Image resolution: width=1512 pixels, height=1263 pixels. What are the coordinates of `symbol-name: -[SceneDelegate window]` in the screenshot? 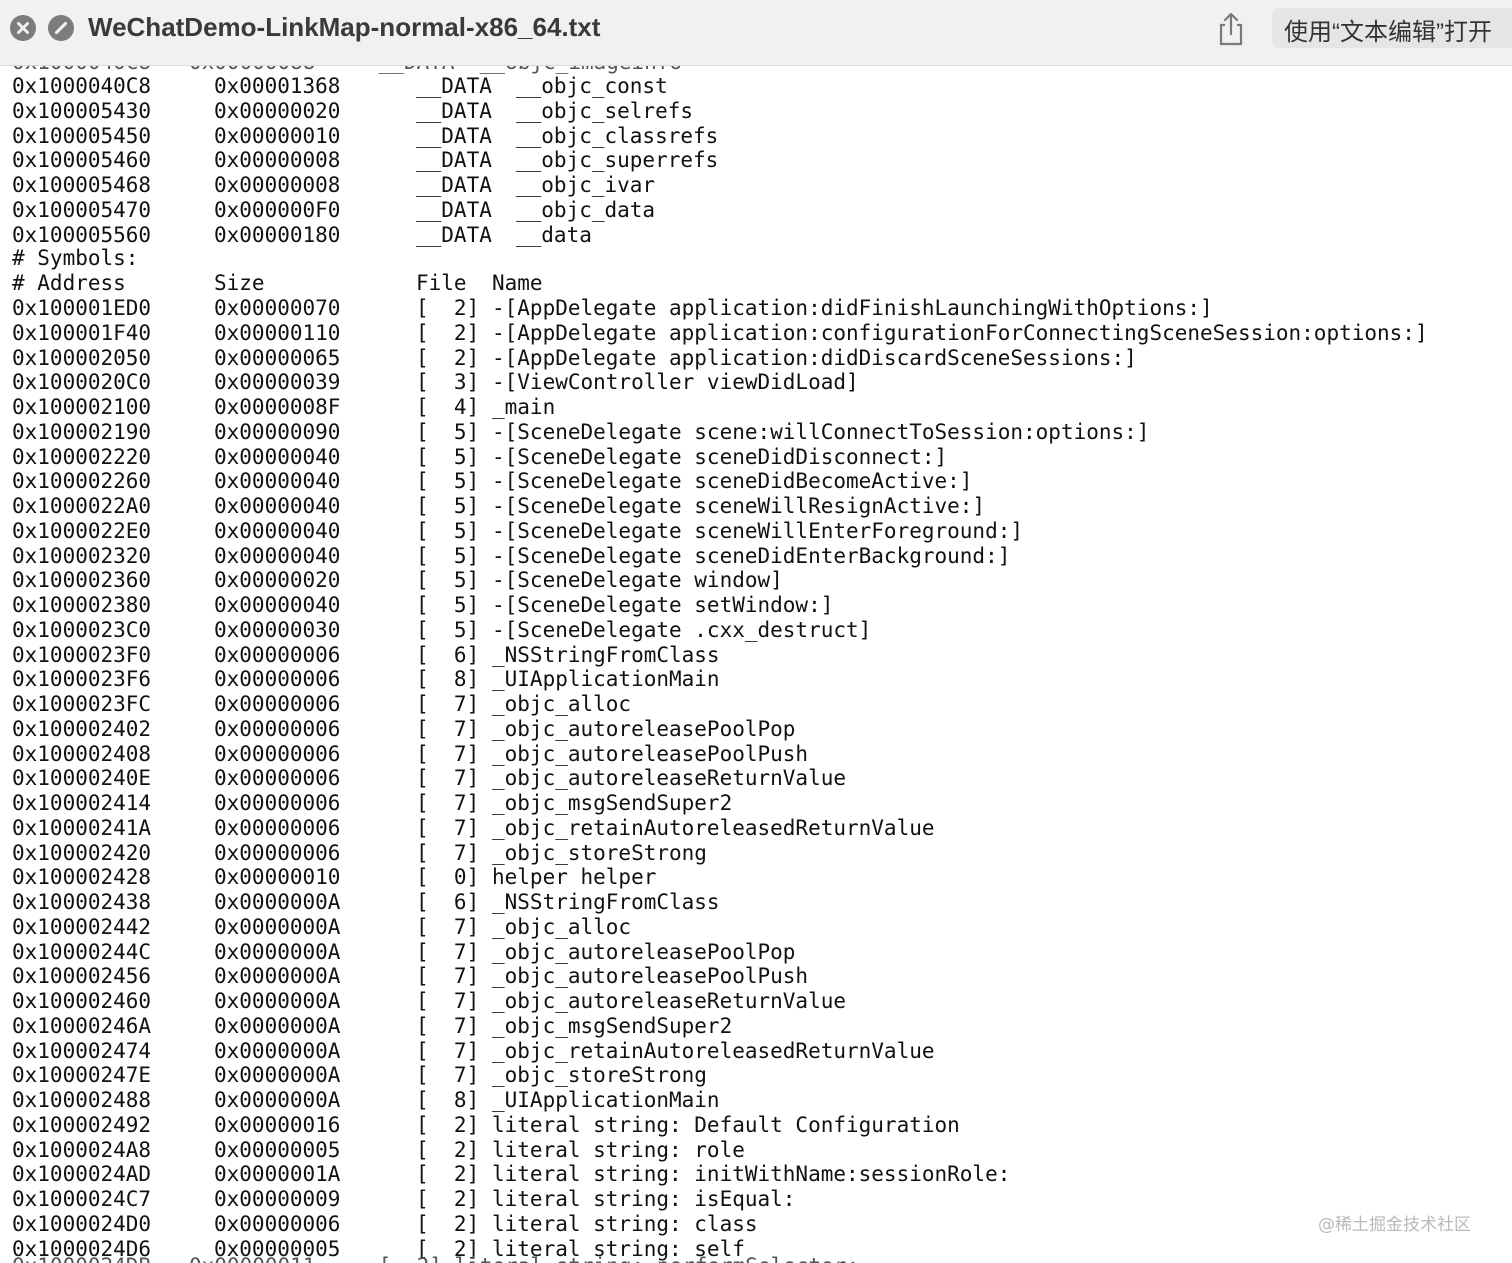 It's located at (637, 580).